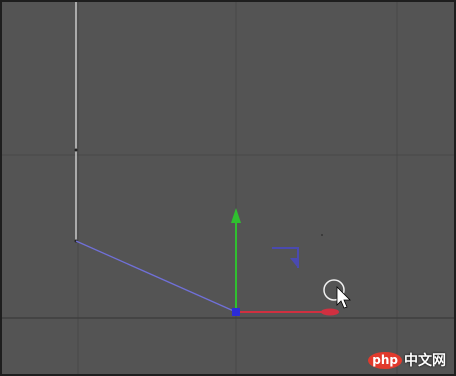 This screenshot has width=456, height=376. Describe the element at coordinates (337, 294) in the screenshot. I see `mouse-cursor` at that location.